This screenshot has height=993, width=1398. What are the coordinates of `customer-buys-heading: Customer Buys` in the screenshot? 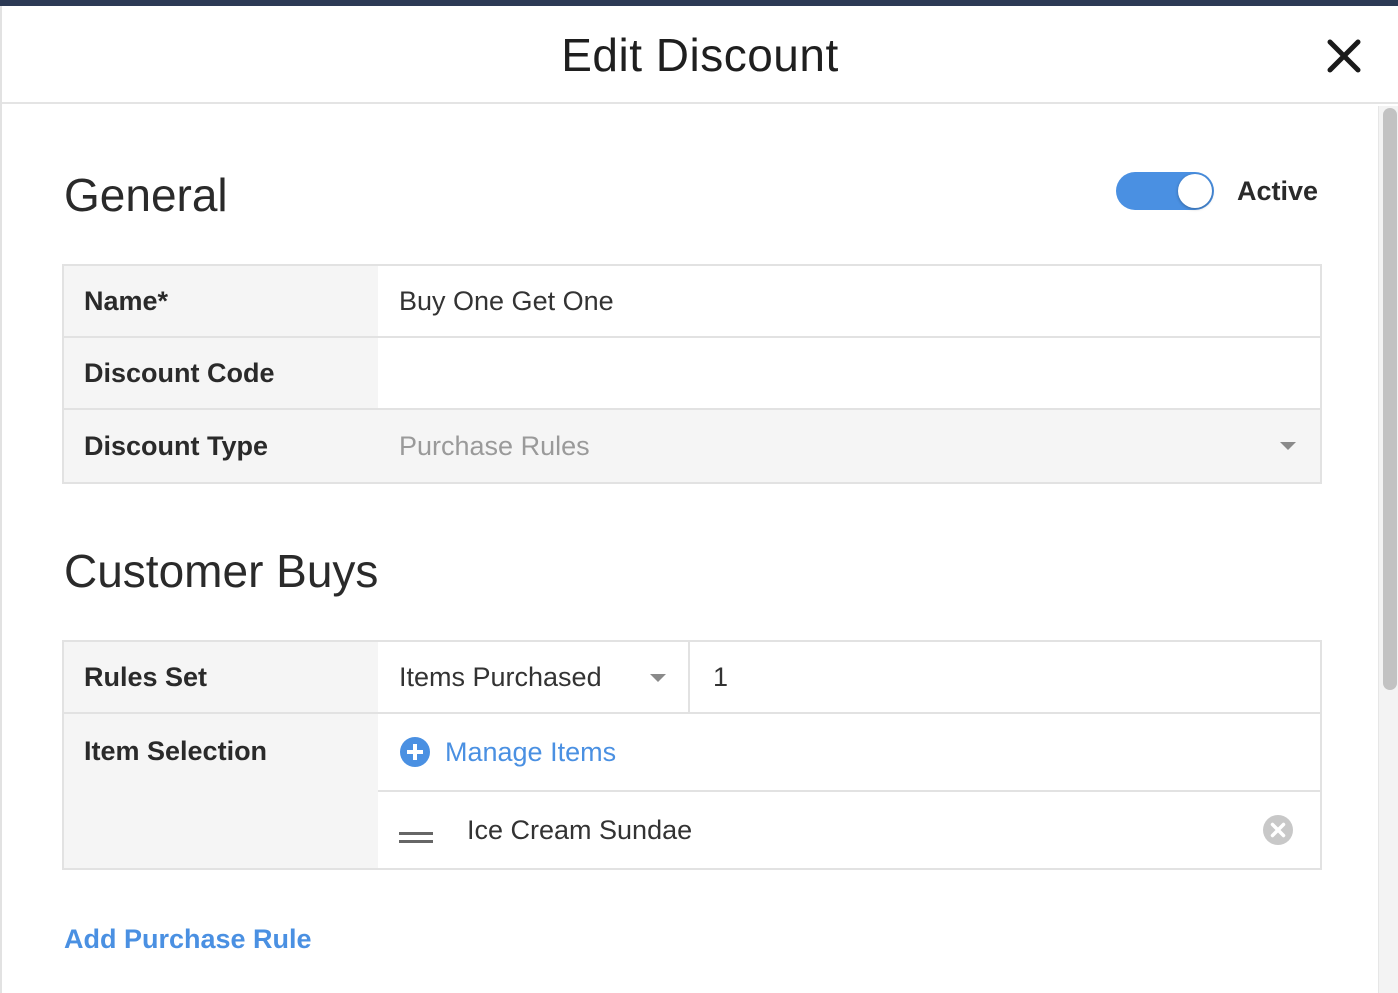 It's located at (221, 571).